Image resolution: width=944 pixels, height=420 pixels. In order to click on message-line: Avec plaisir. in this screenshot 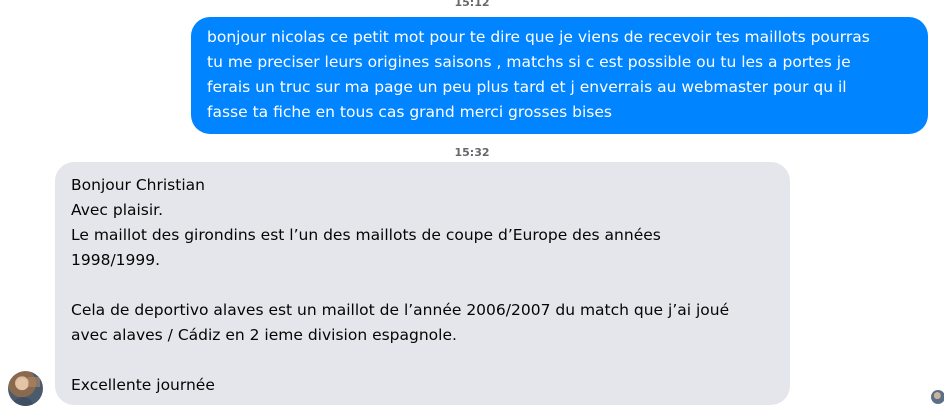, I will do `click(117, 210)`.